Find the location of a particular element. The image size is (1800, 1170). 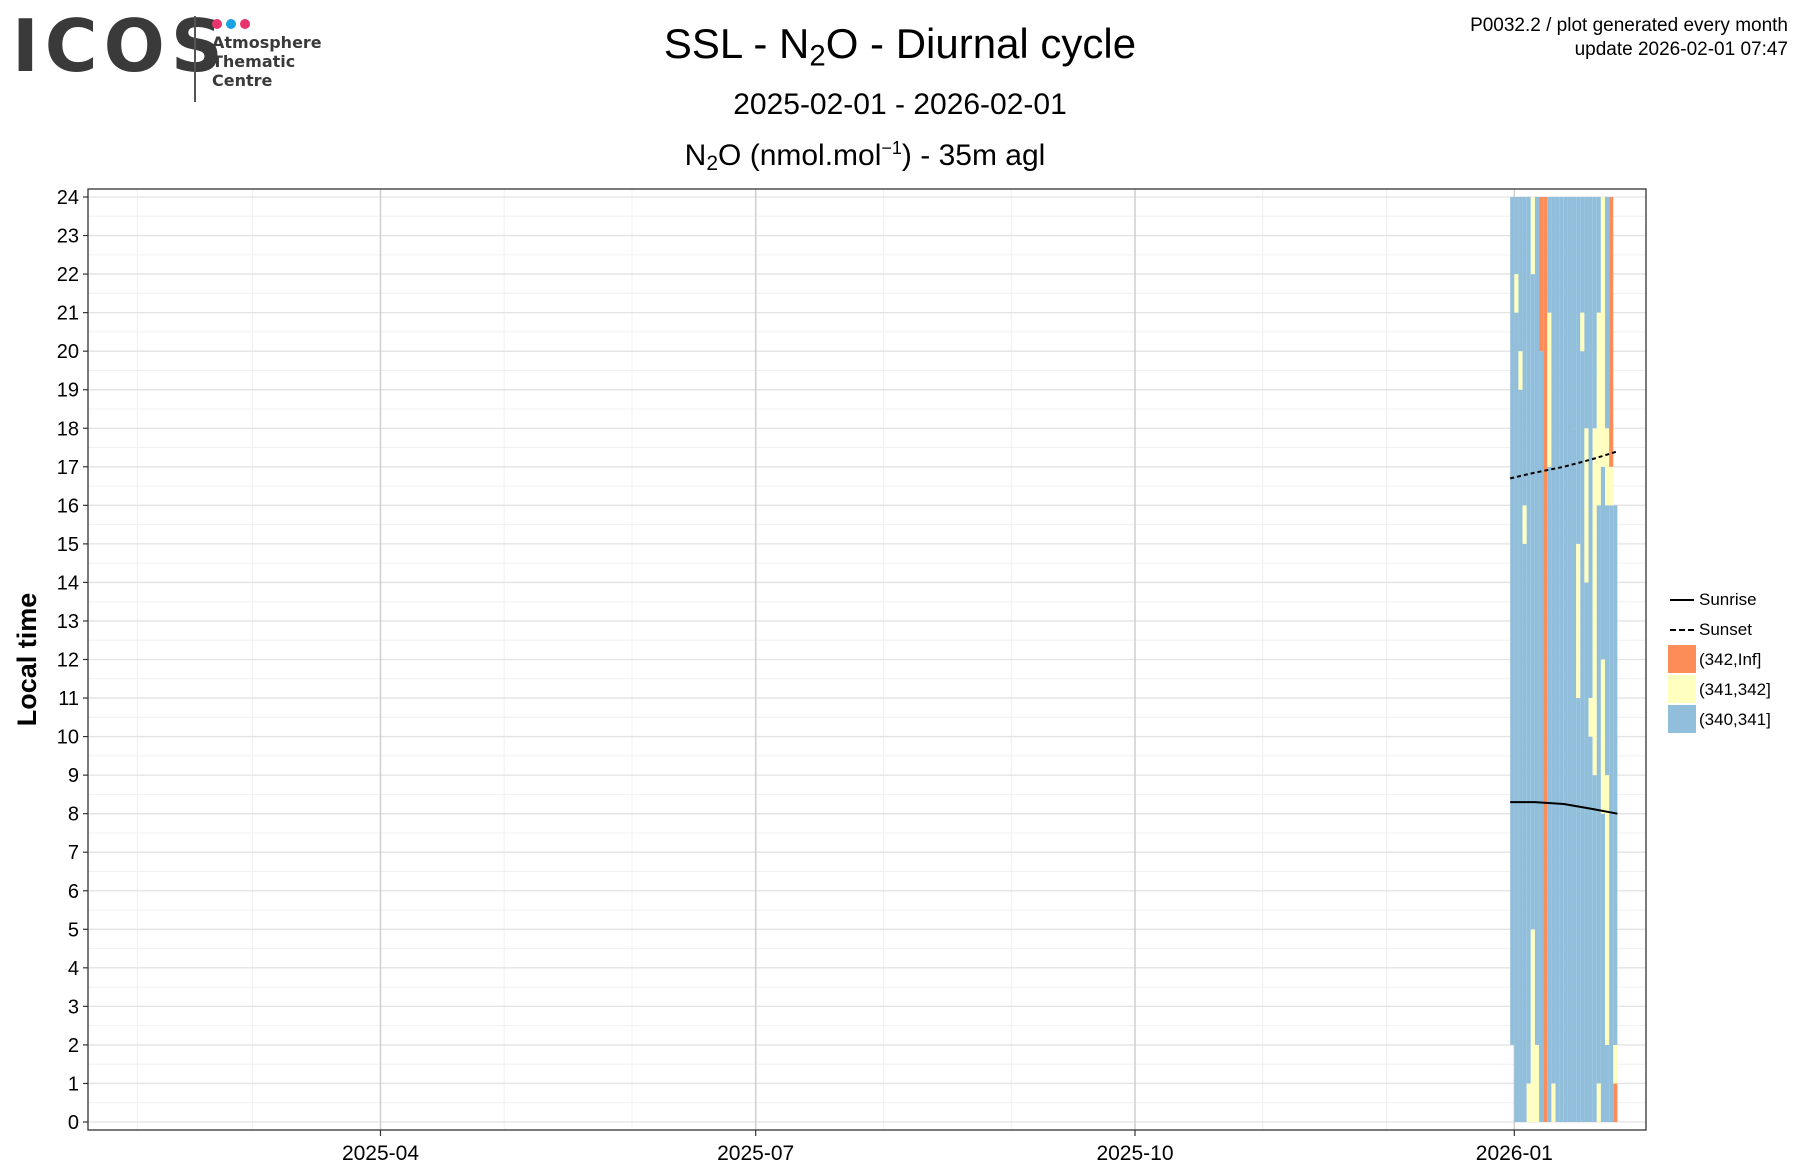

subtitle-part: N is located at coordinates (695, 155).